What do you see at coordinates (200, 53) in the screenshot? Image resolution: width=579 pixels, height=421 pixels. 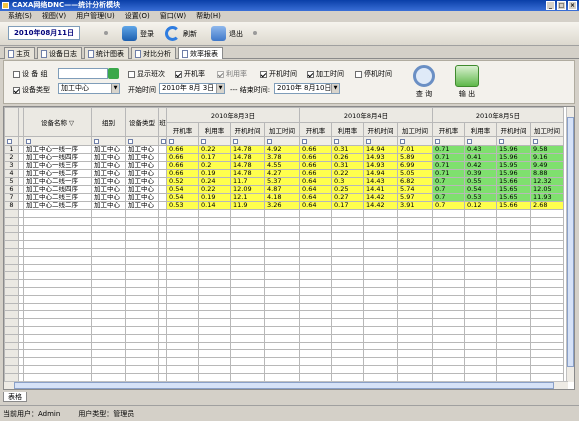 I see `tab-efficiency-report: 效率报表` at bounding box center [200, 53].